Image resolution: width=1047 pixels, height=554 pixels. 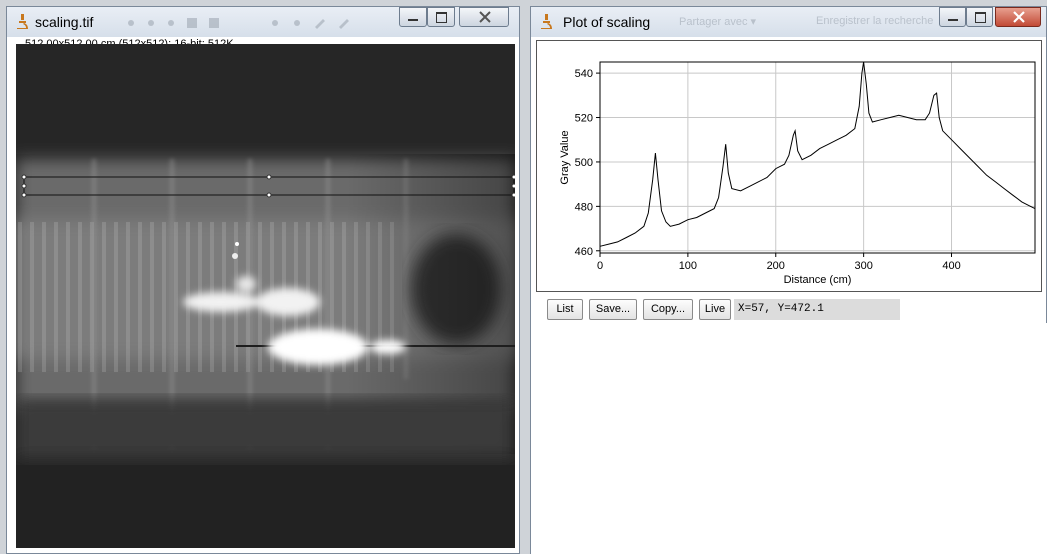 What do you see at coordinates (265, 429) in the screenshot?
I see `image-lower-band` at bounding box center [265, 429].